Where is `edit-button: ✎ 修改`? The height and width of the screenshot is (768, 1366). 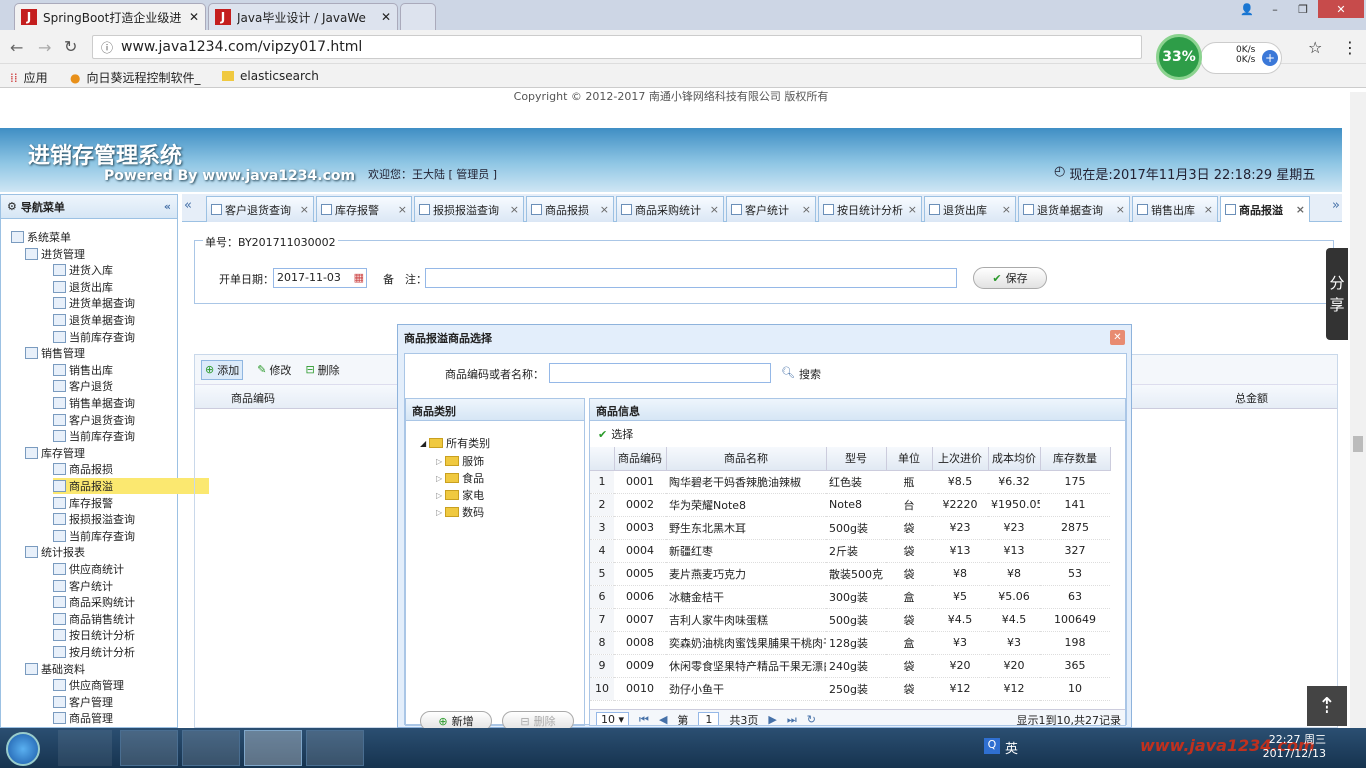
edit-button: ✎ 修改 is located at coordinates (274, 370).